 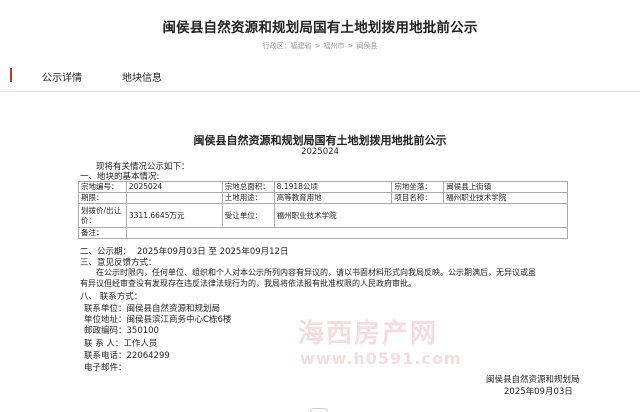 I want to click on table-row: 备注：, so click(x=323, y=233).